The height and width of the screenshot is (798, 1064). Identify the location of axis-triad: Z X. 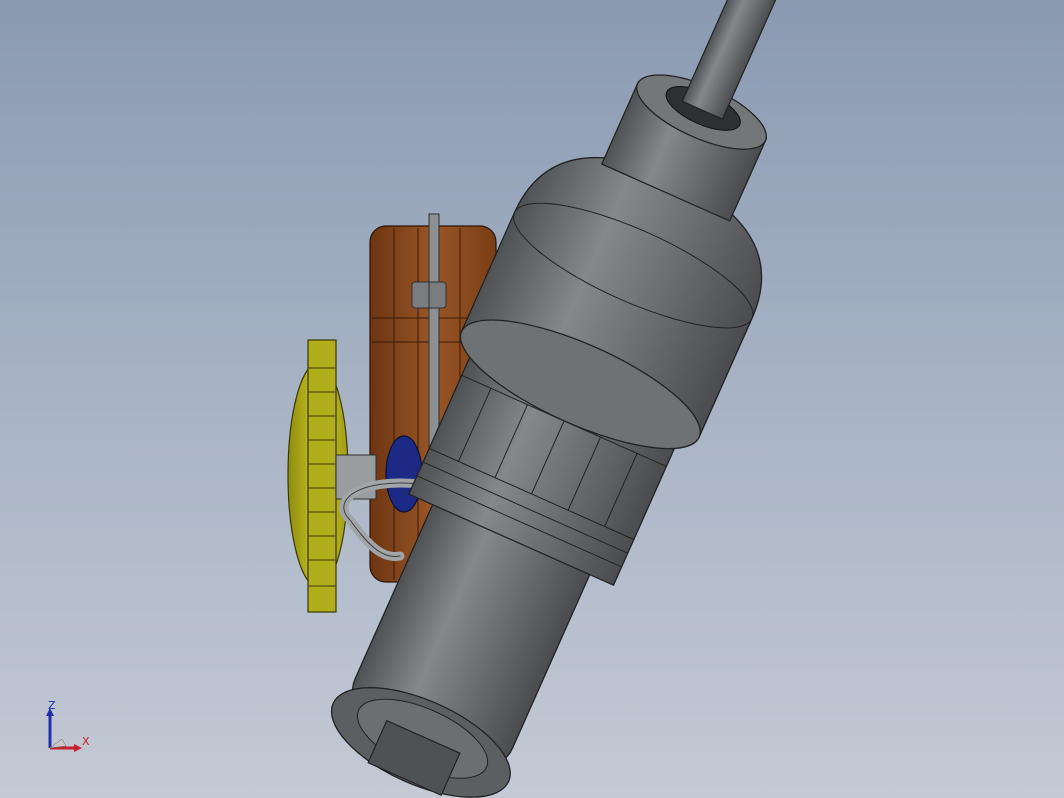
(68, 727).